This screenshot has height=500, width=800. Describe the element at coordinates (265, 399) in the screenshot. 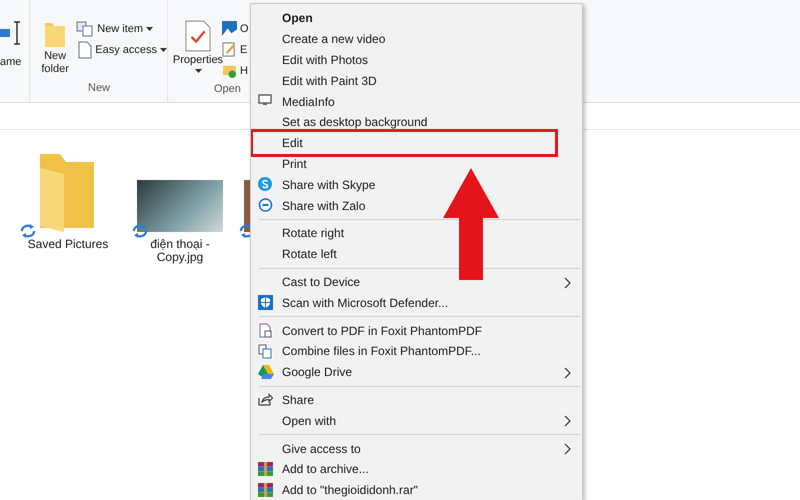

I see `share-icon` at that location.